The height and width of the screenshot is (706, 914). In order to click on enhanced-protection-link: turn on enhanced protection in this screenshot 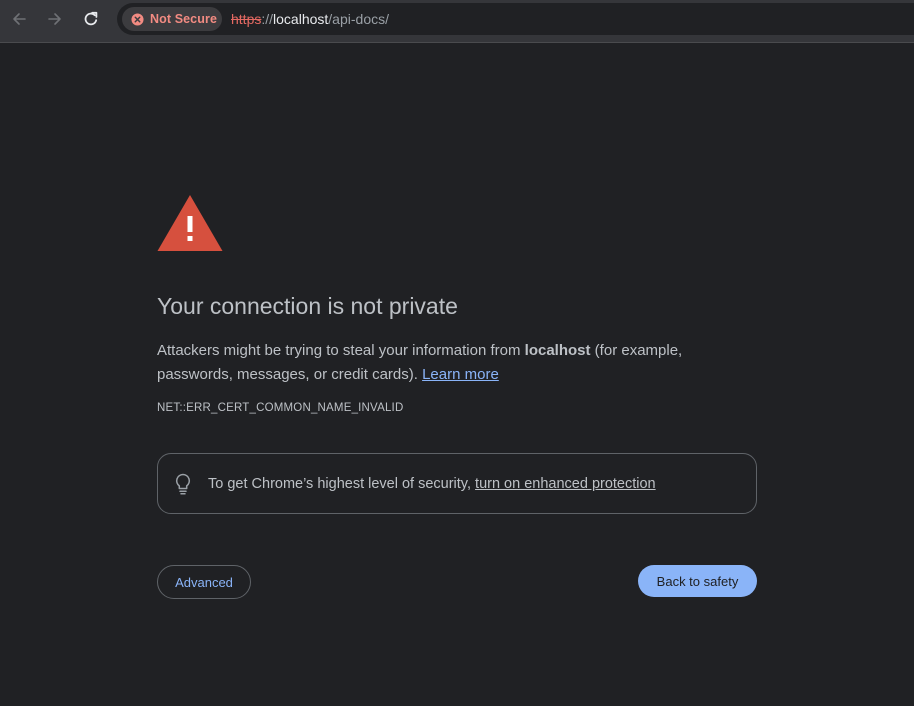, I will do `click(565, 484)`.